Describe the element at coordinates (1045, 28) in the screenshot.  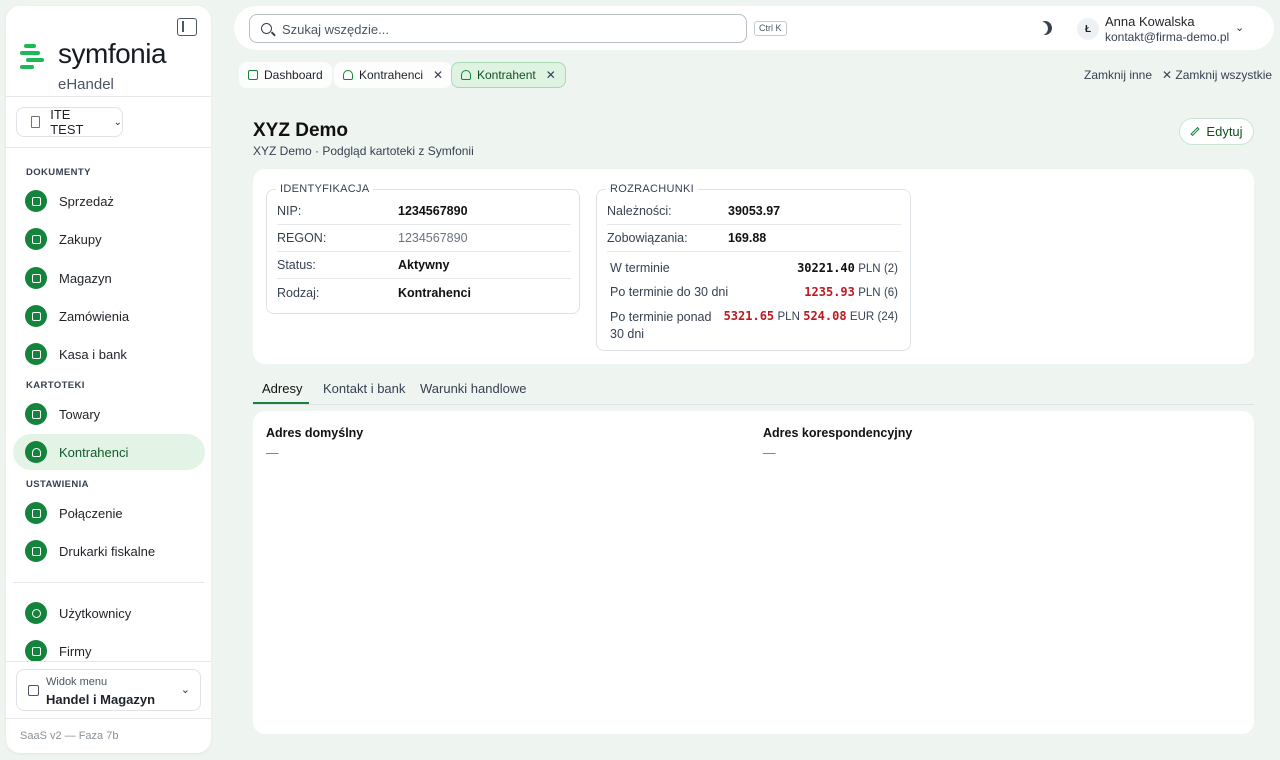
I see `moon-icon` at that location.